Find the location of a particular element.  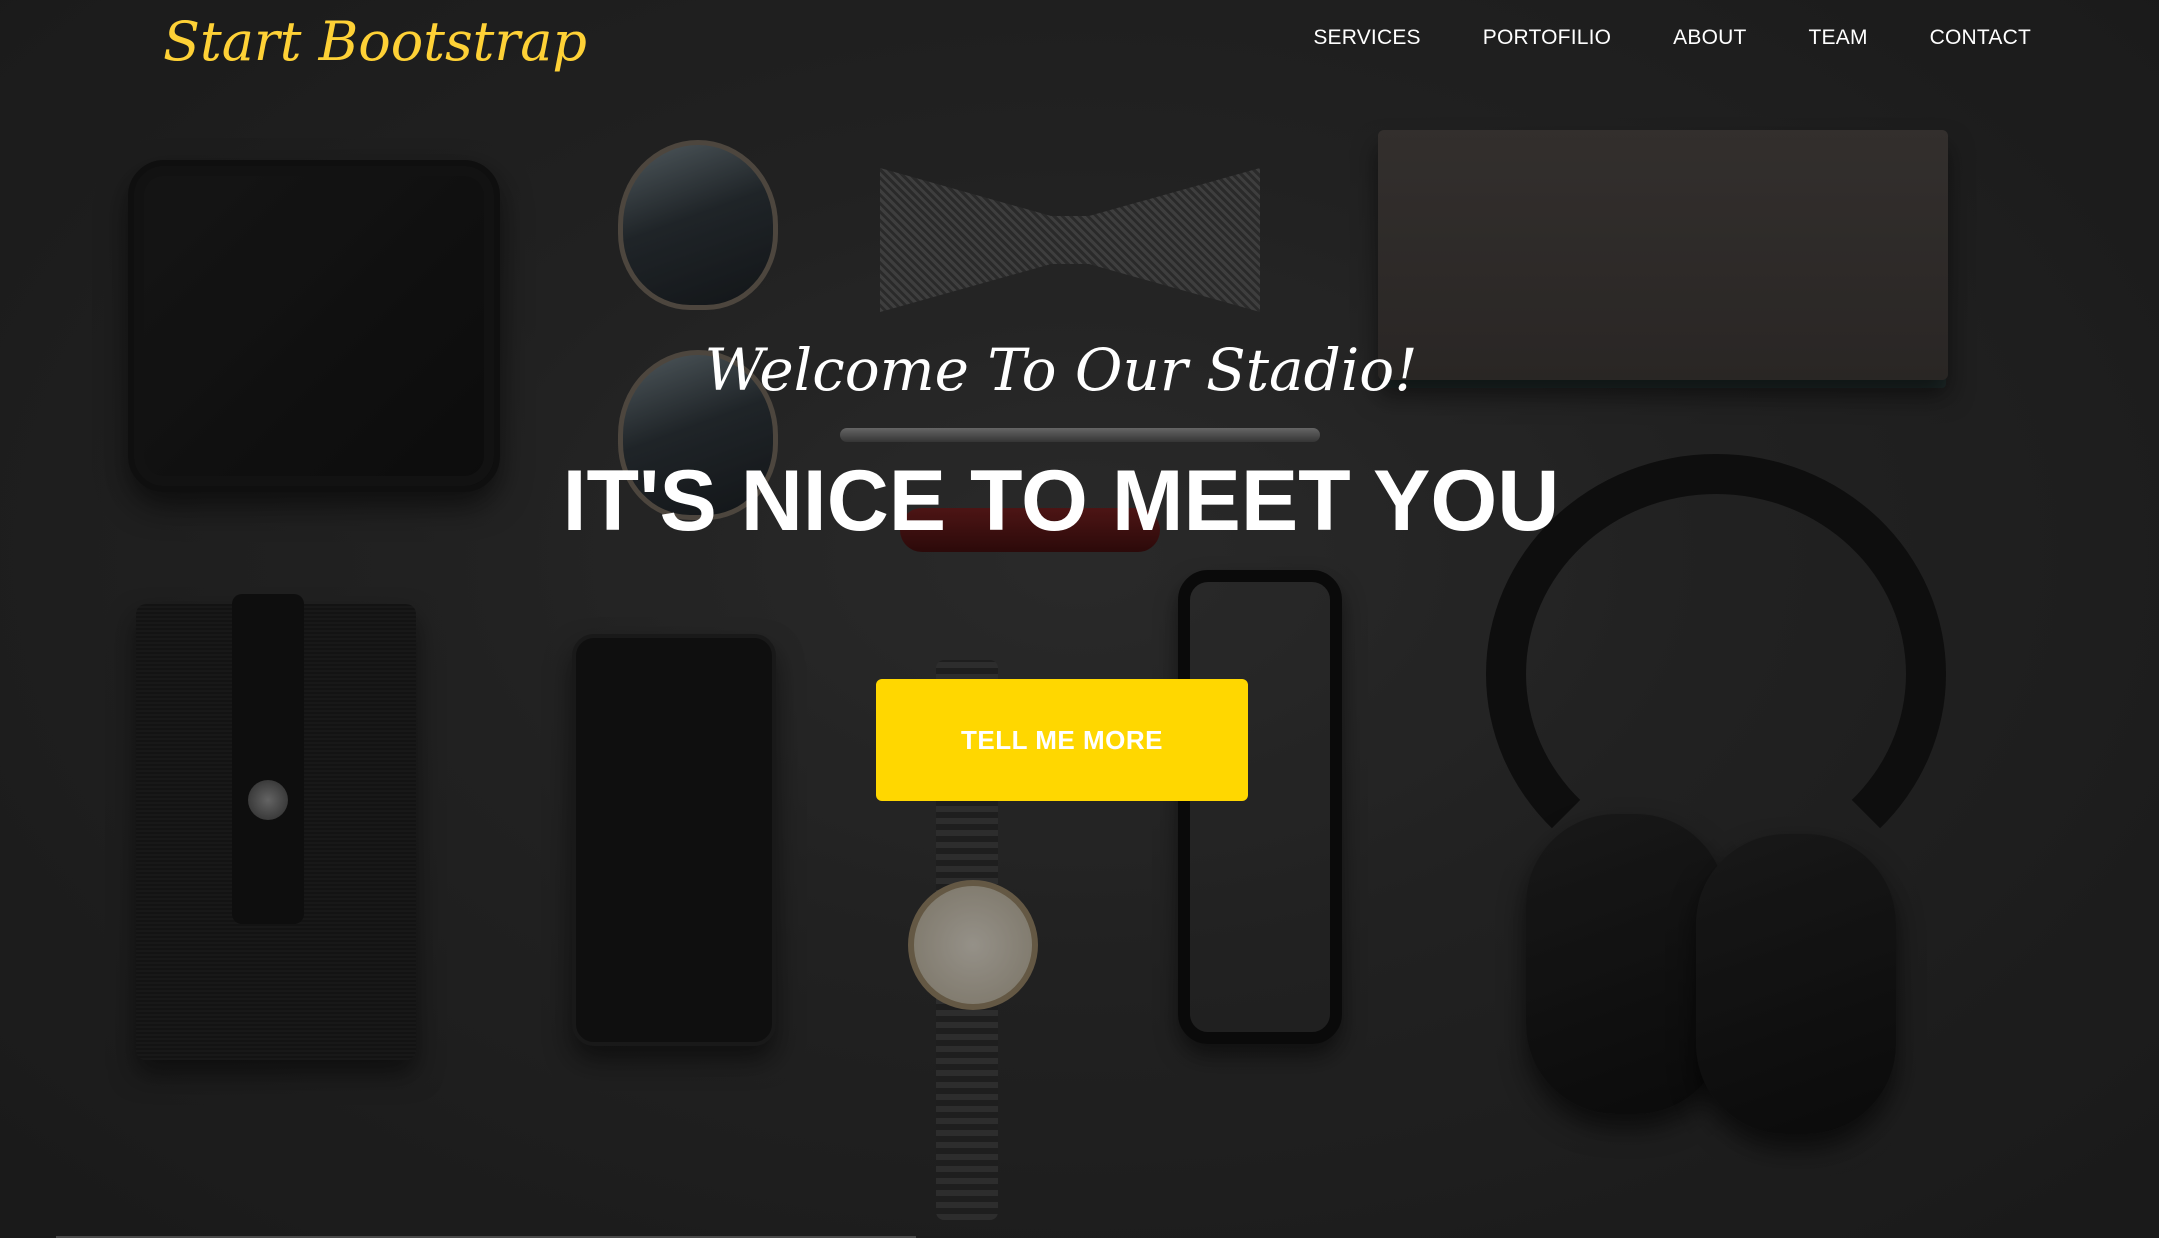

nav-item-team: TEAM is located at coordinates (1838, 38).